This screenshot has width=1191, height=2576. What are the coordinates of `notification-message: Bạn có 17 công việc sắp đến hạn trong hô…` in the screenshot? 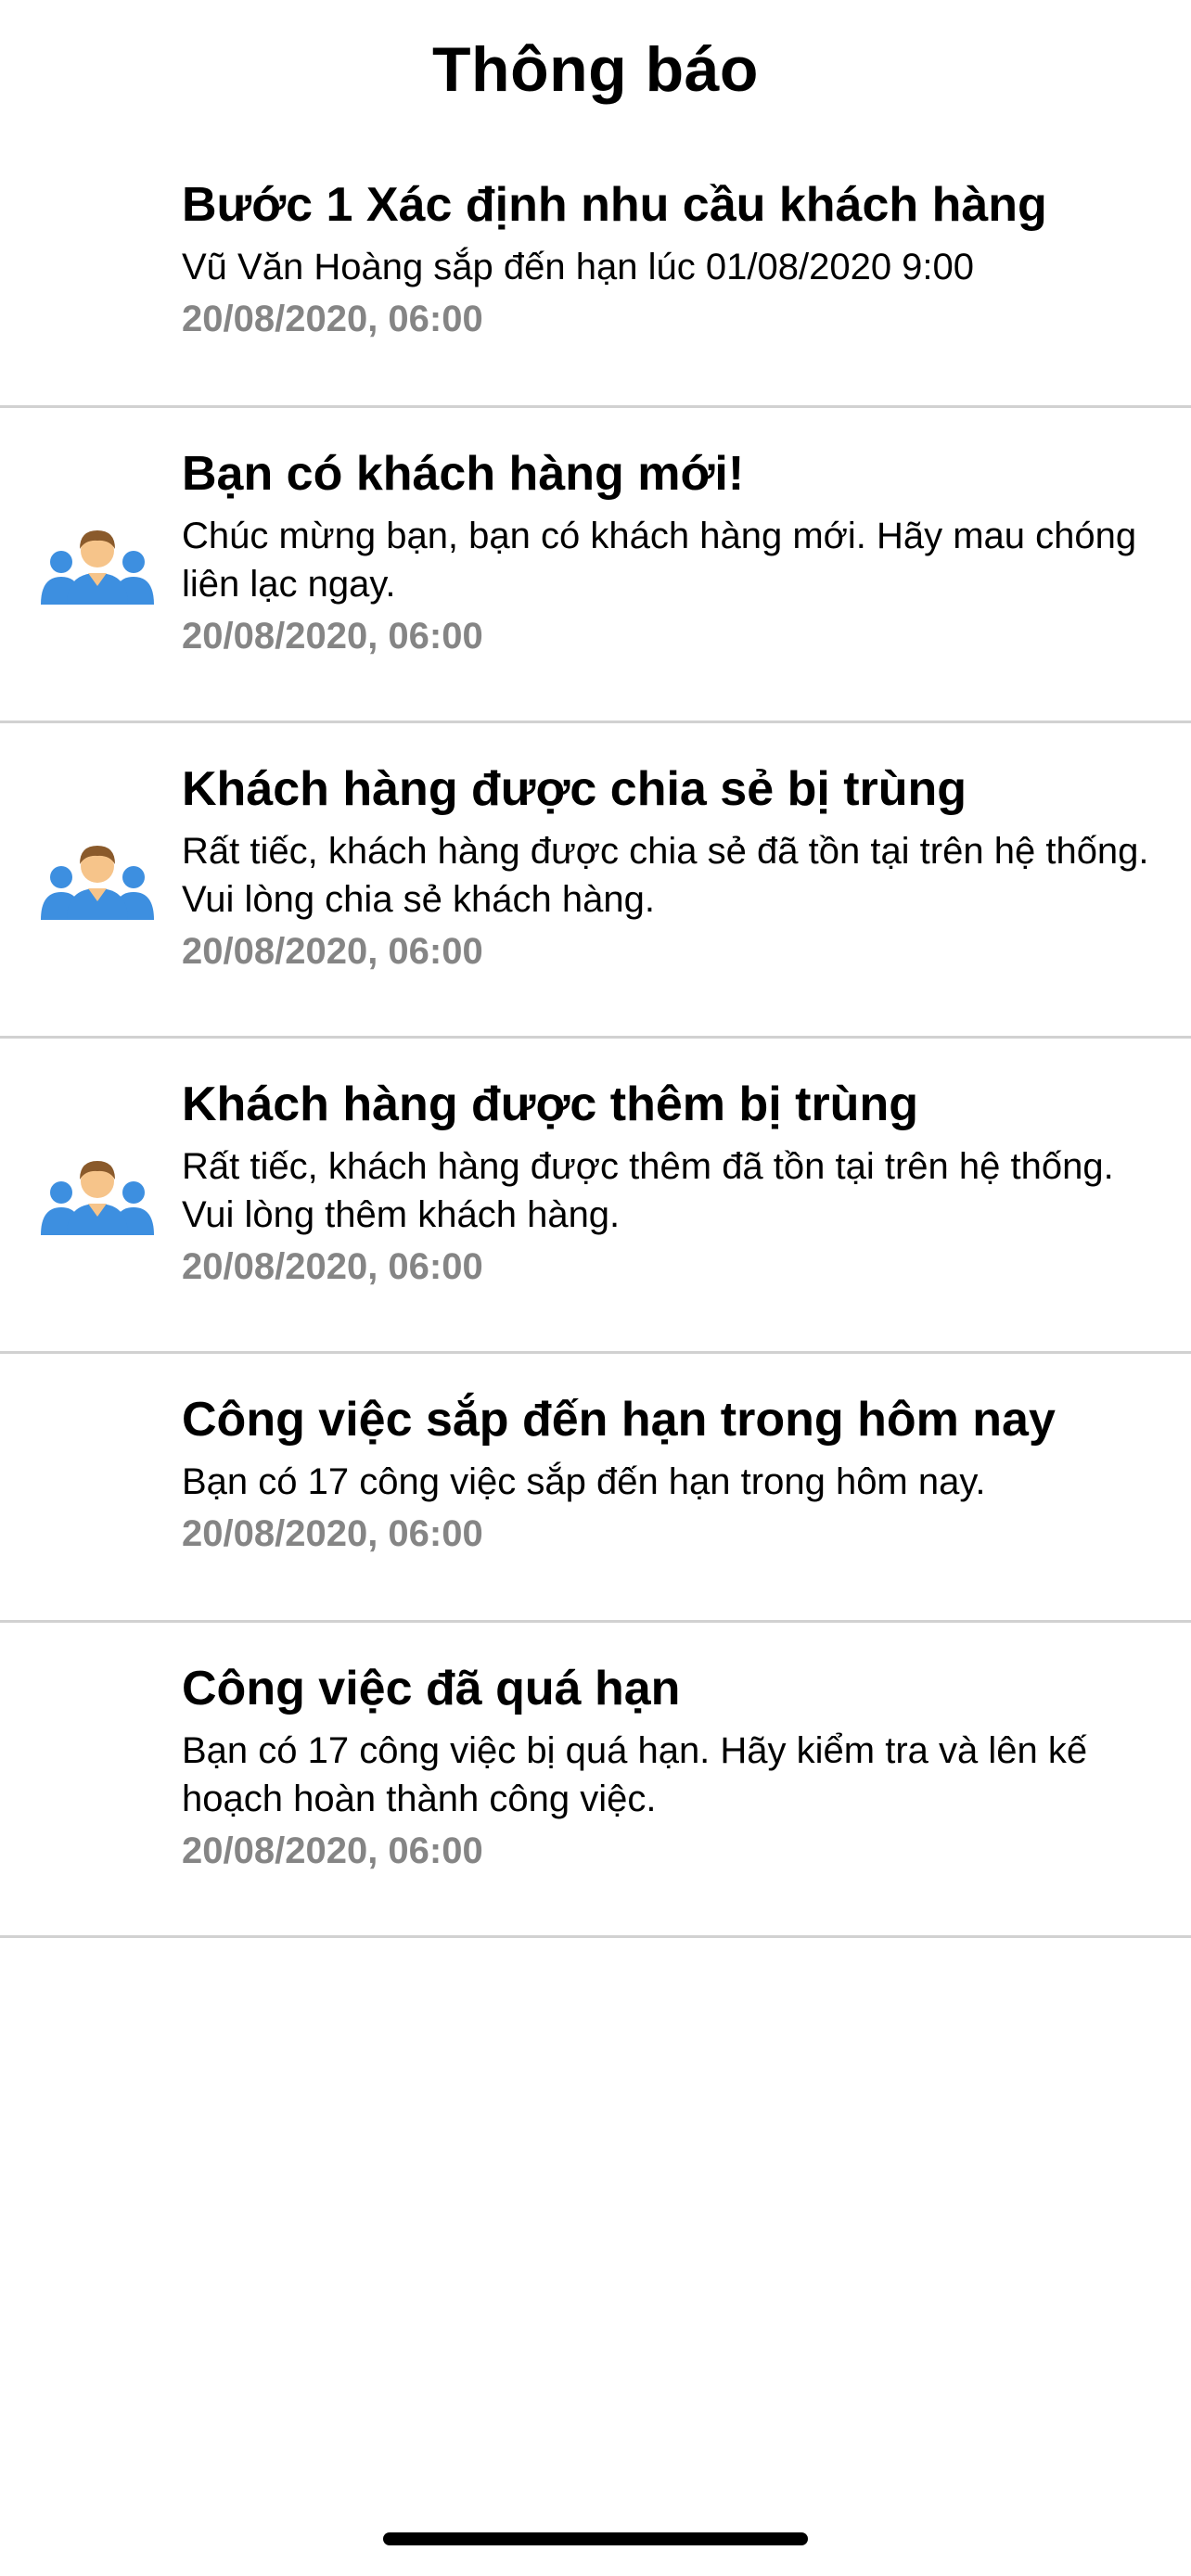 It's located at (584, 1481).